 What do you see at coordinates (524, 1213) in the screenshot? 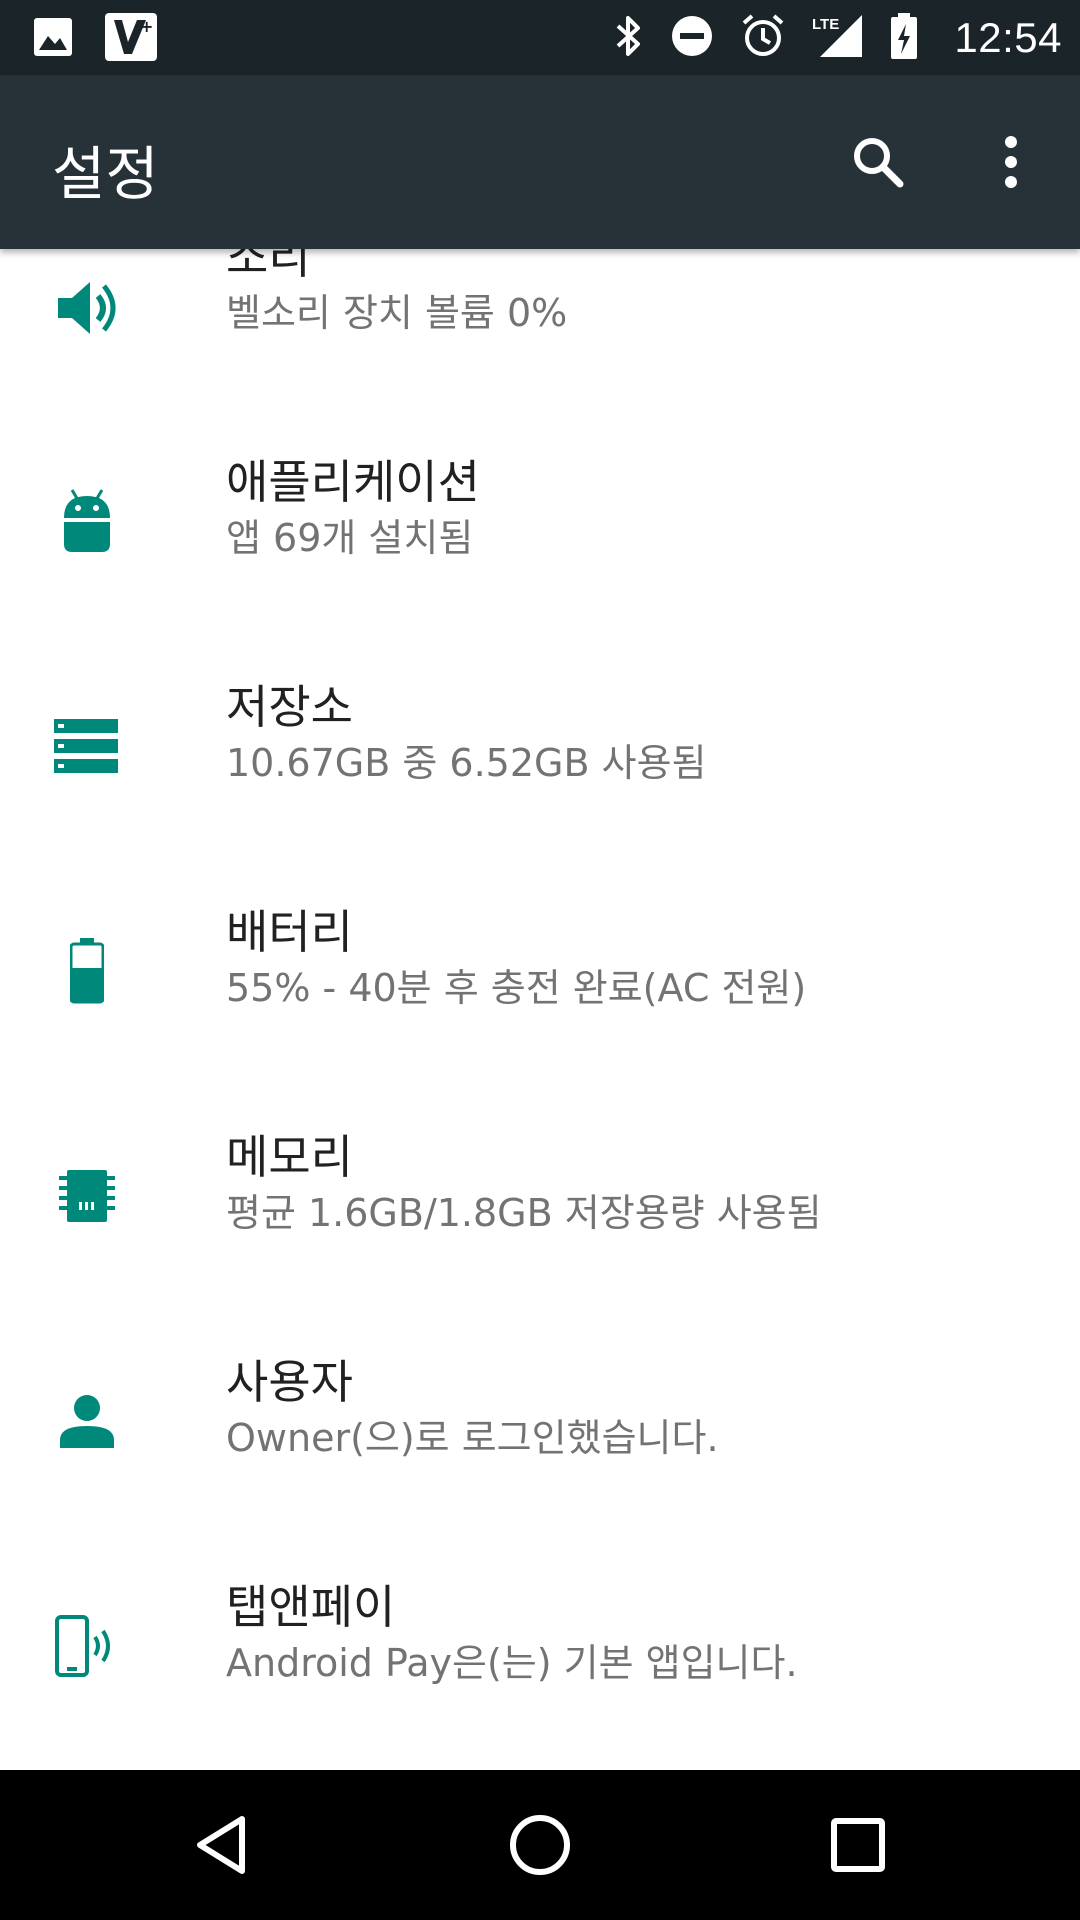
I see `settings-item-summary: 평균 1.6GB/1.8GB 저장용량 사용됨` at bounding box center [524, 1213].